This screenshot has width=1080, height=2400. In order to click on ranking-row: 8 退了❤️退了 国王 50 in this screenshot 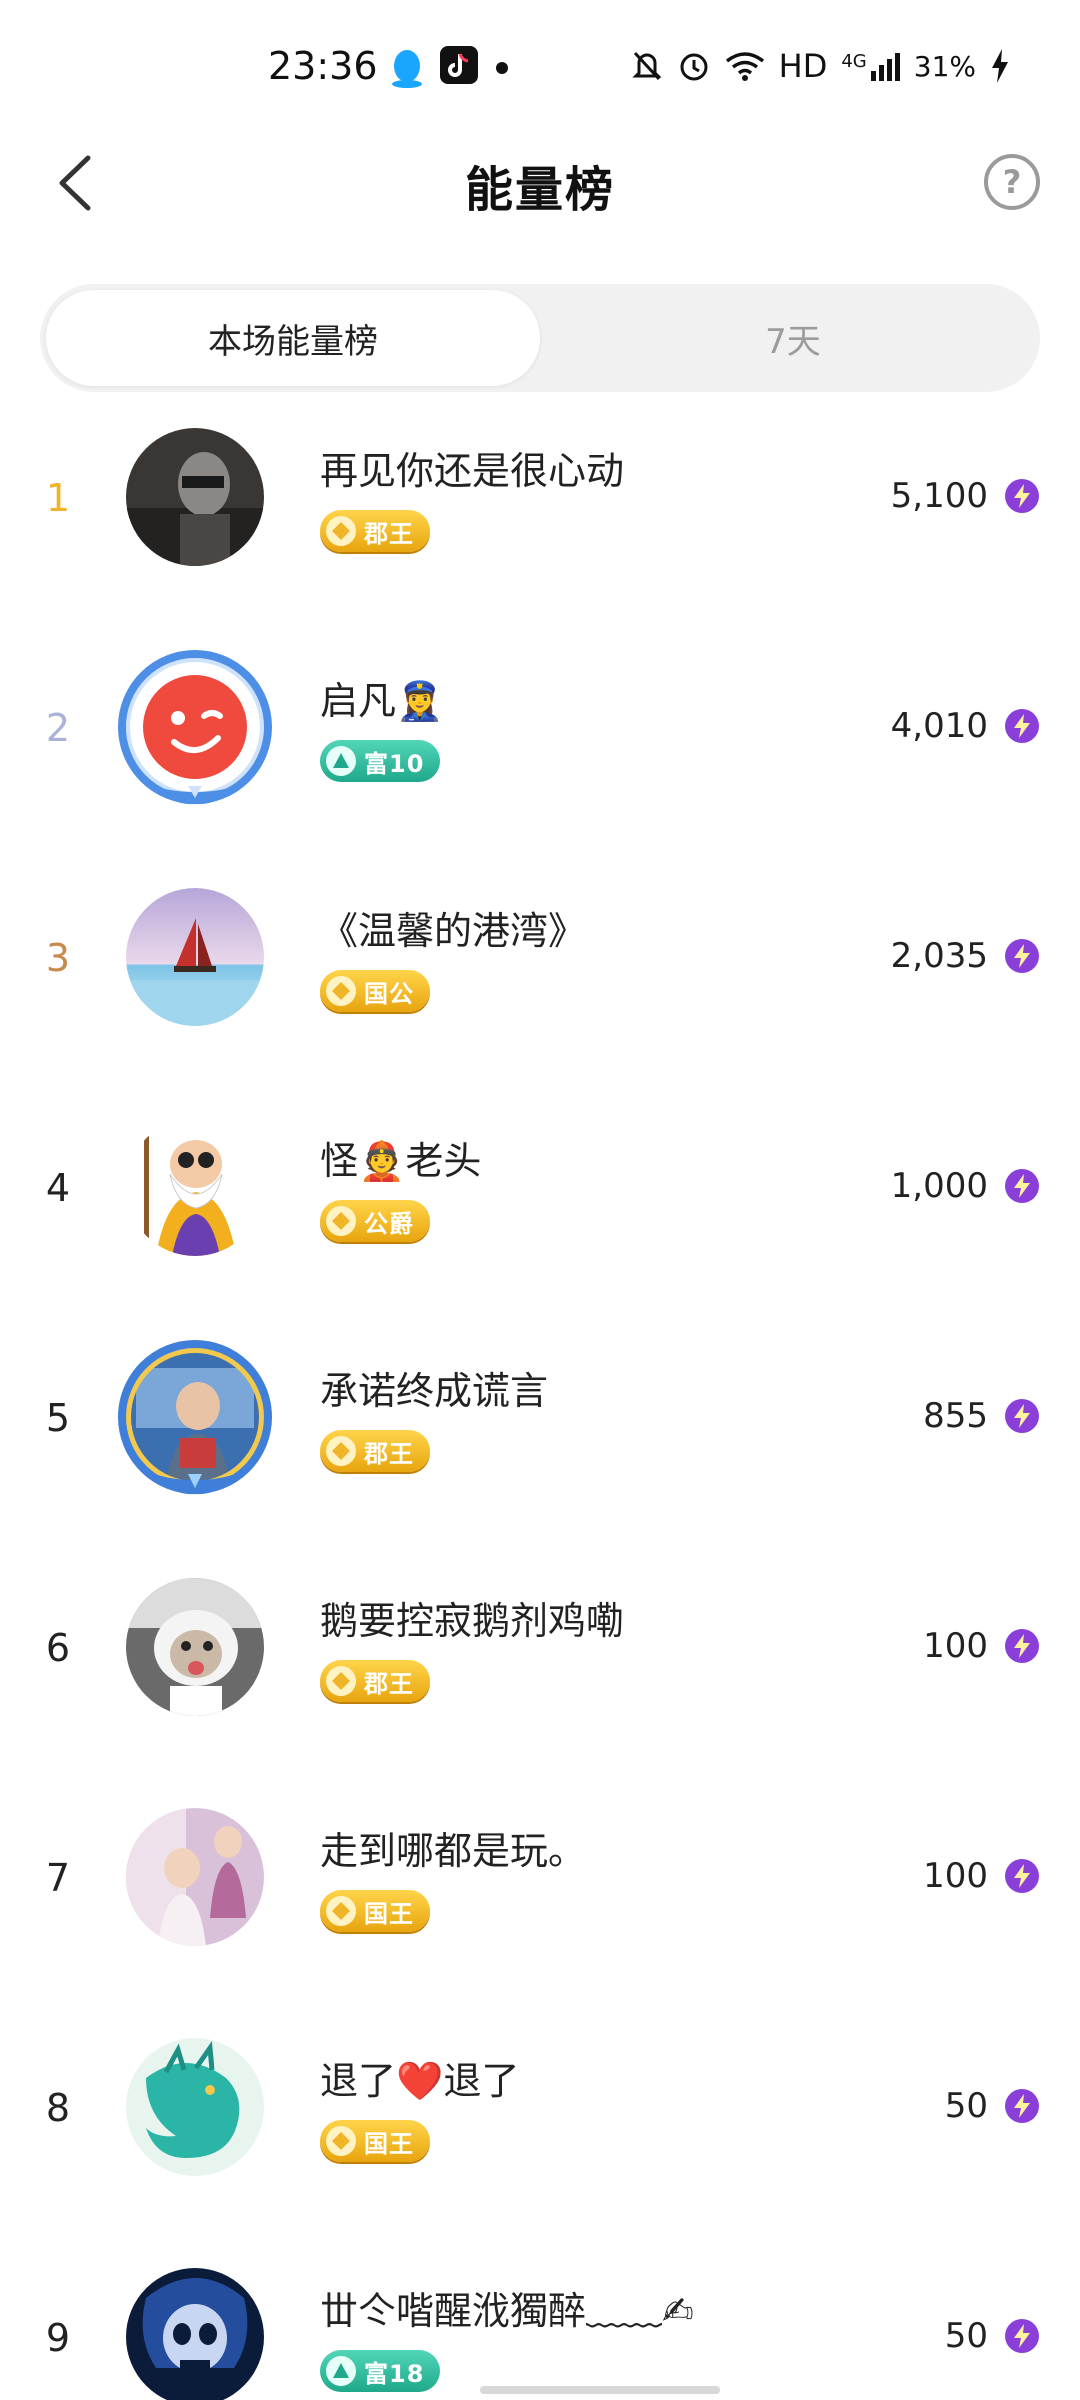, I will do `click(540, 2145)`.